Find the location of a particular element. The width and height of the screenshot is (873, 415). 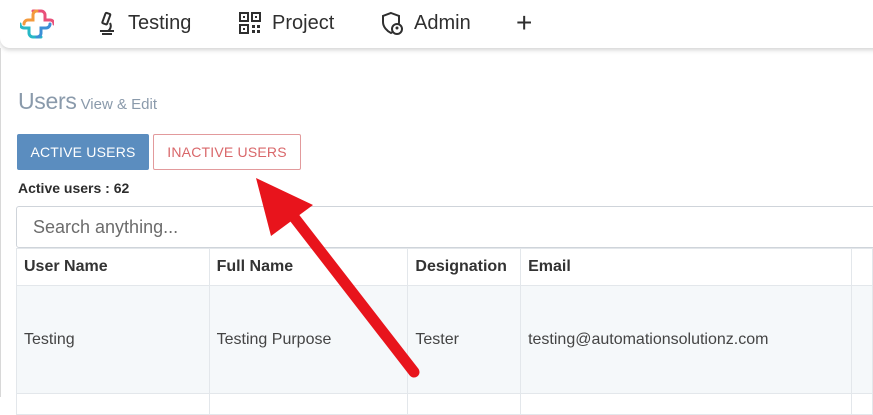

column-header-full-name: Full Name is located at coordinates (308, 267).